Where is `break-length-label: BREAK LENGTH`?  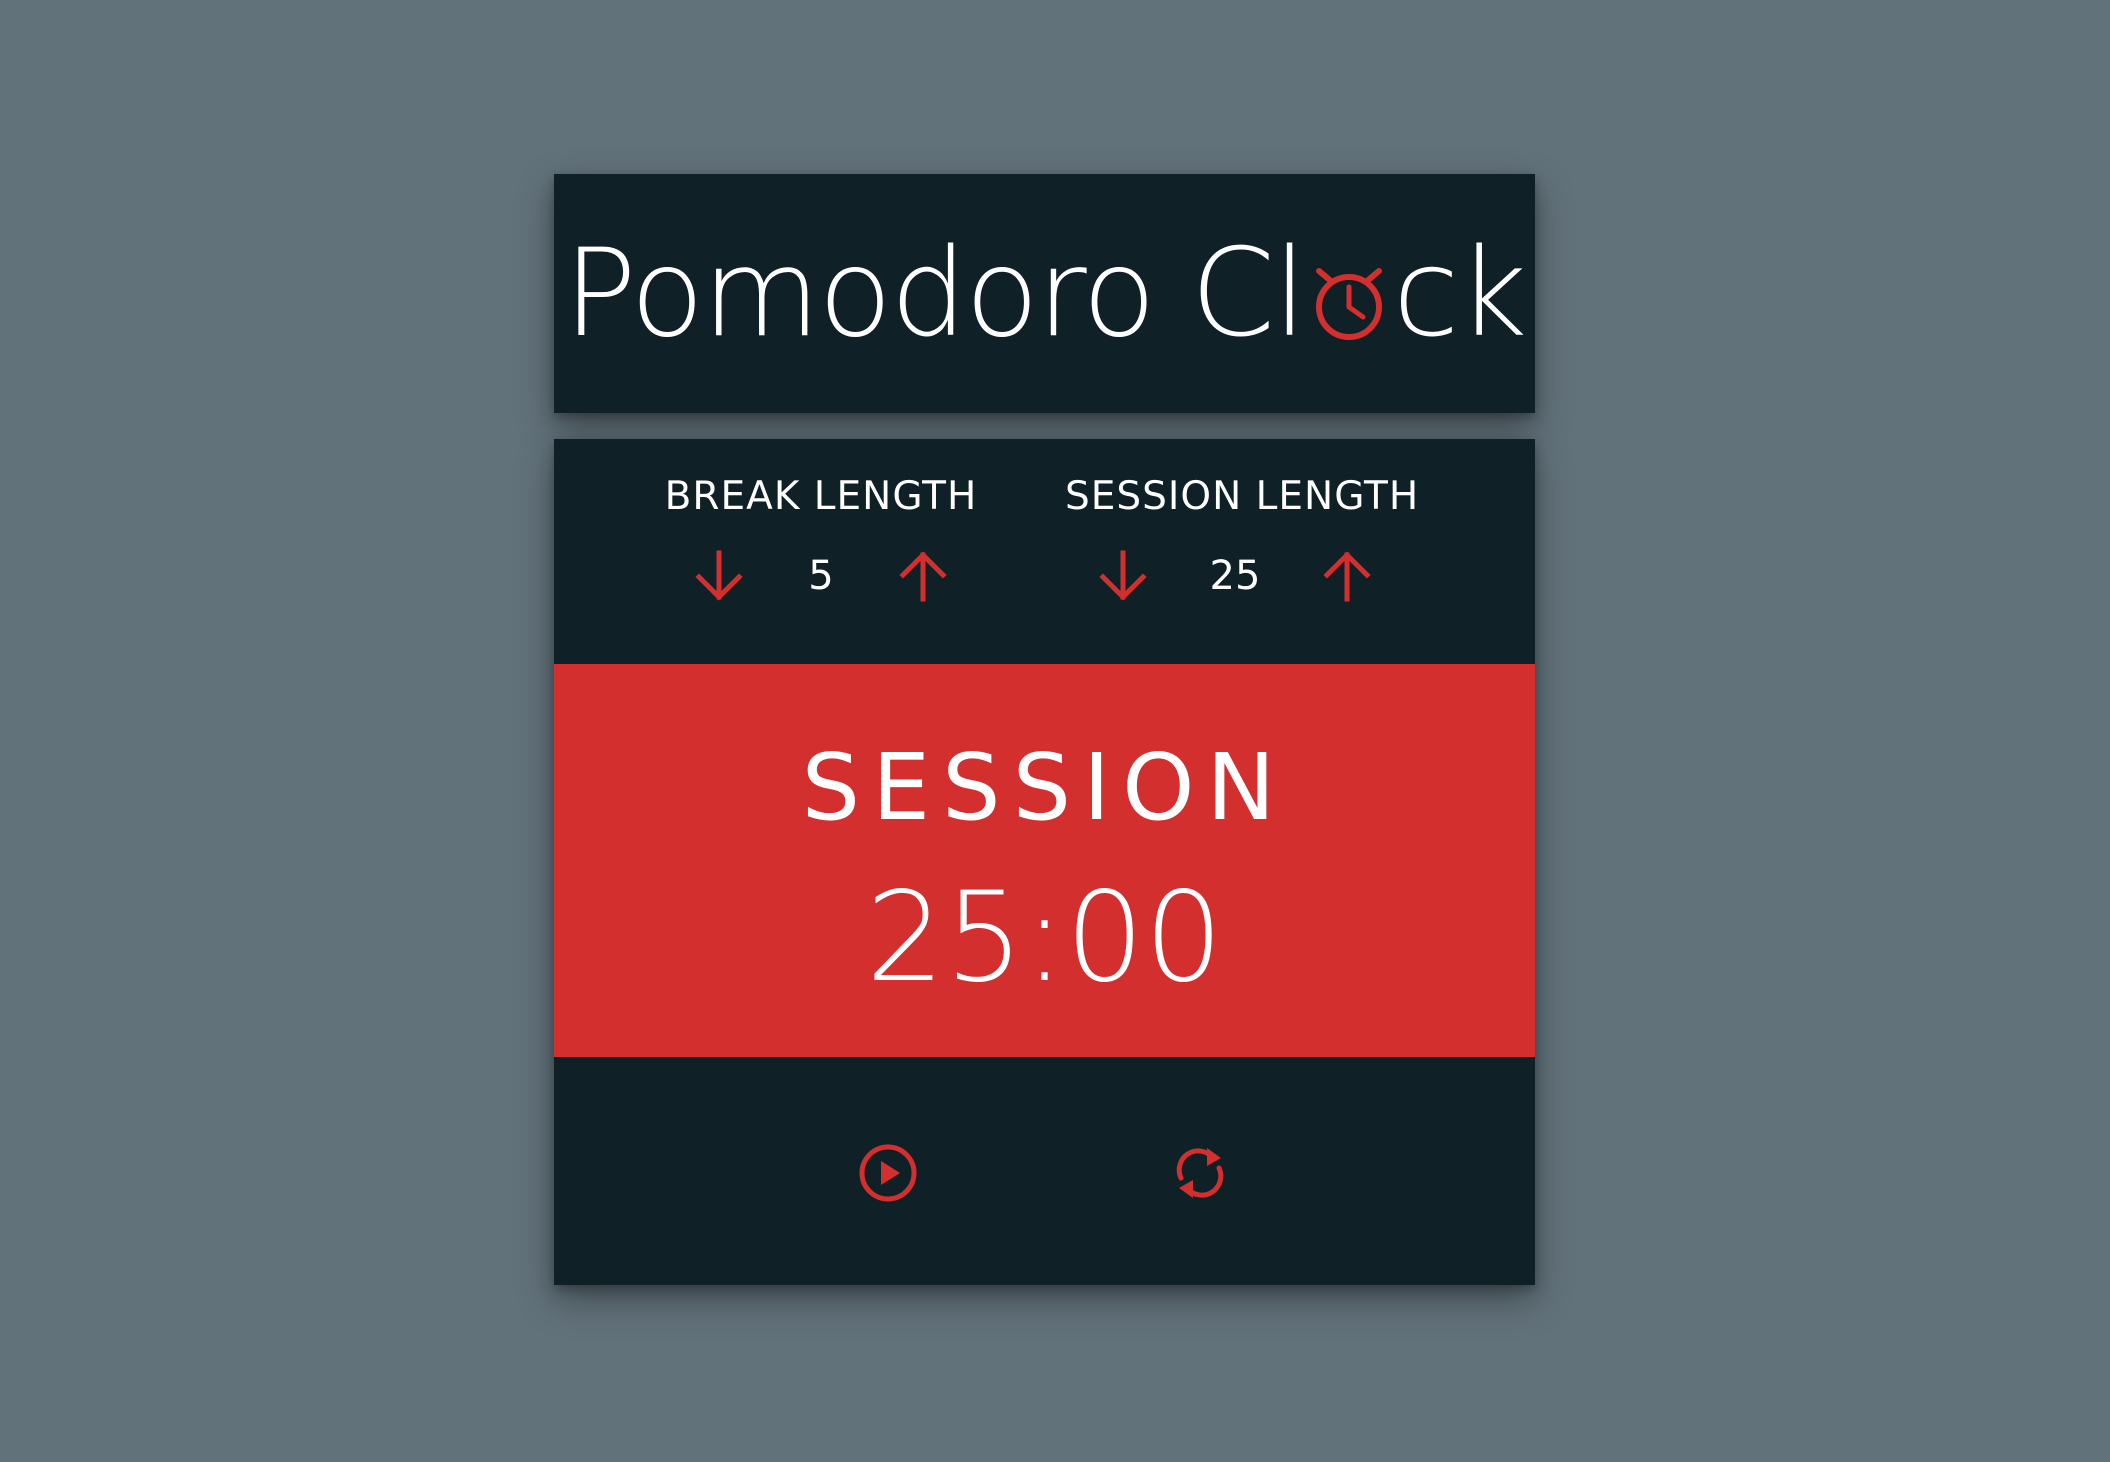
break-length-label: BREAK LENGTH is located at coordinates (821, 496).